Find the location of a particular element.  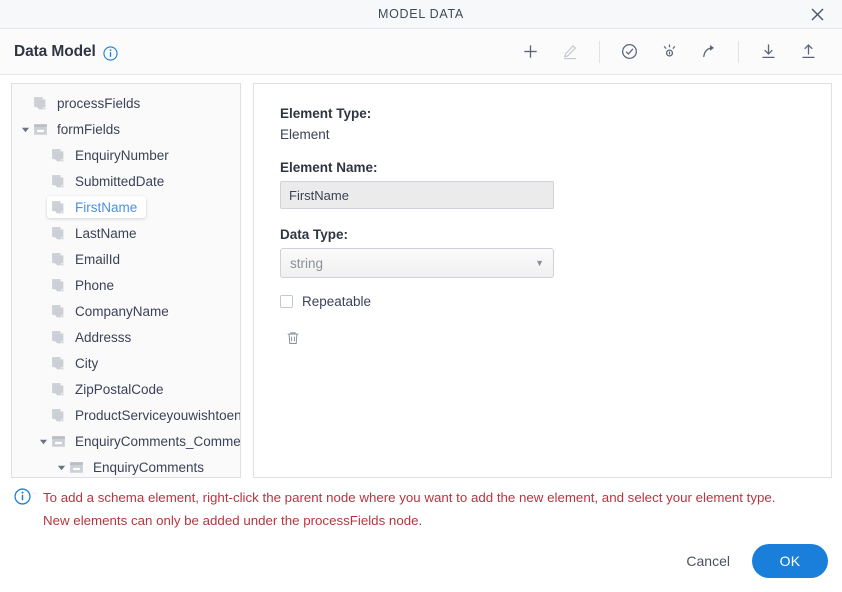

tree-node-label: Addresss is located at coordinates (103, 337).